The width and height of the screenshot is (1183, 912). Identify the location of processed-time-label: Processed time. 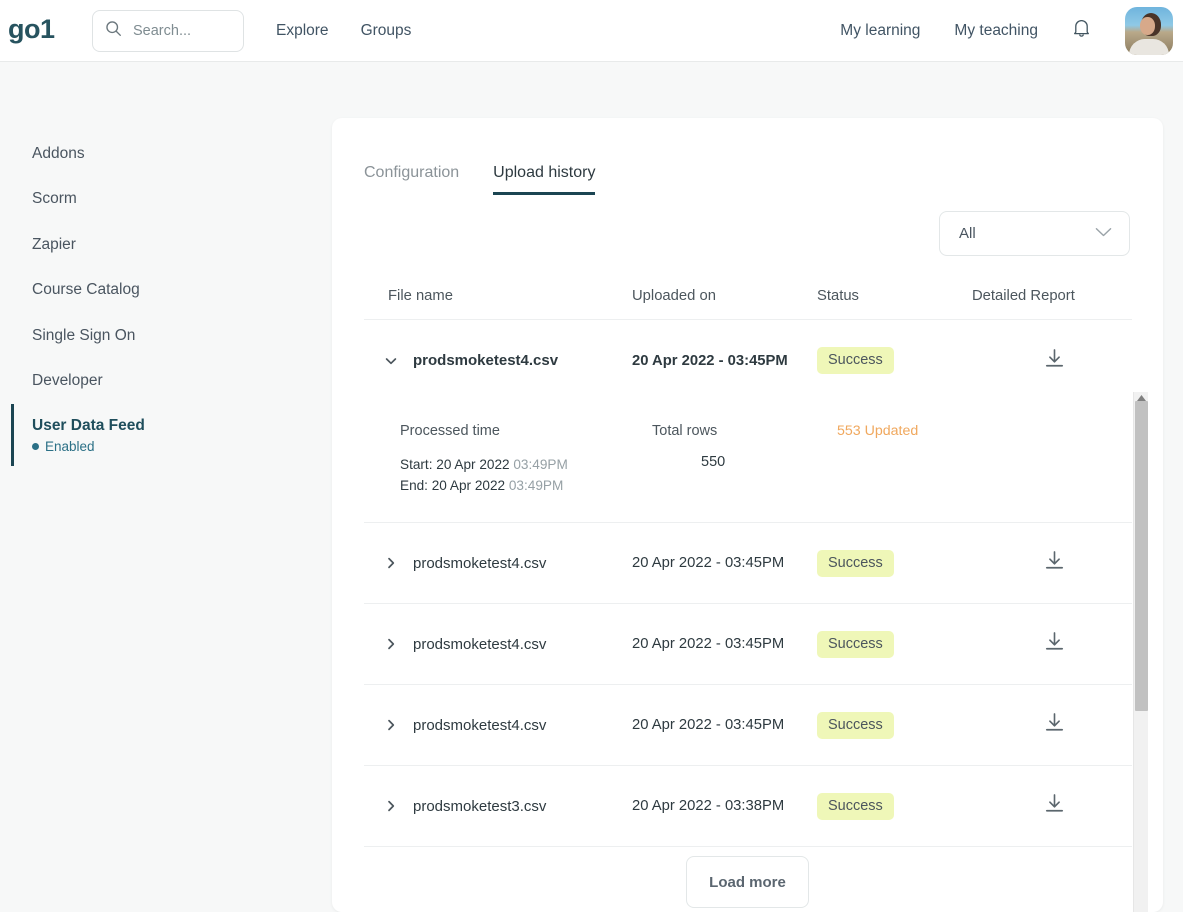
(450, 431).